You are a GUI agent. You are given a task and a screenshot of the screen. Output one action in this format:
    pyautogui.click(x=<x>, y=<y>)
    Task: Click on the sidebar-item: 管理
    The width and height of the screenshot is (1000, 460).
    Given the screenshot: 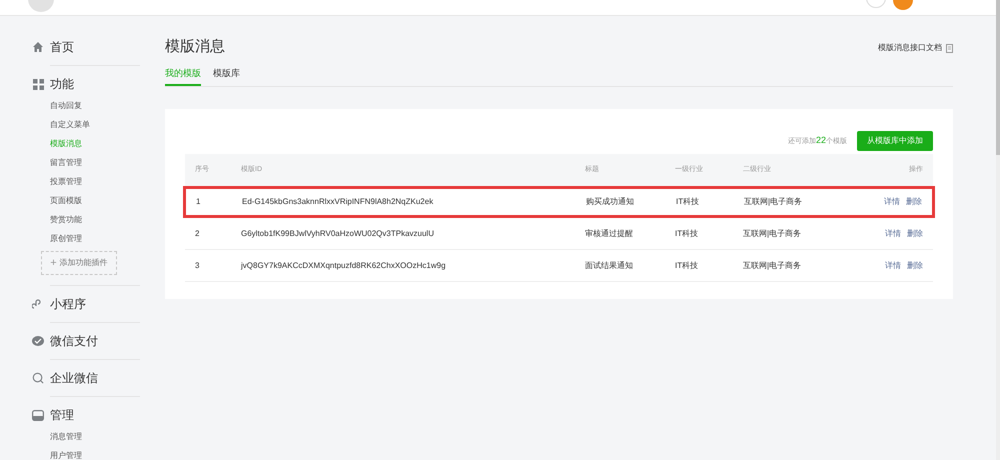 What is the action you would take?
    pyautogui.click(x=62, y=415)
    